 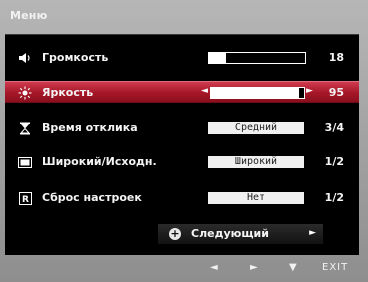 What do you see at coordinates (25, 58) in the screenshot?
I see `speaker-icon` at bounding box center [25, 58].